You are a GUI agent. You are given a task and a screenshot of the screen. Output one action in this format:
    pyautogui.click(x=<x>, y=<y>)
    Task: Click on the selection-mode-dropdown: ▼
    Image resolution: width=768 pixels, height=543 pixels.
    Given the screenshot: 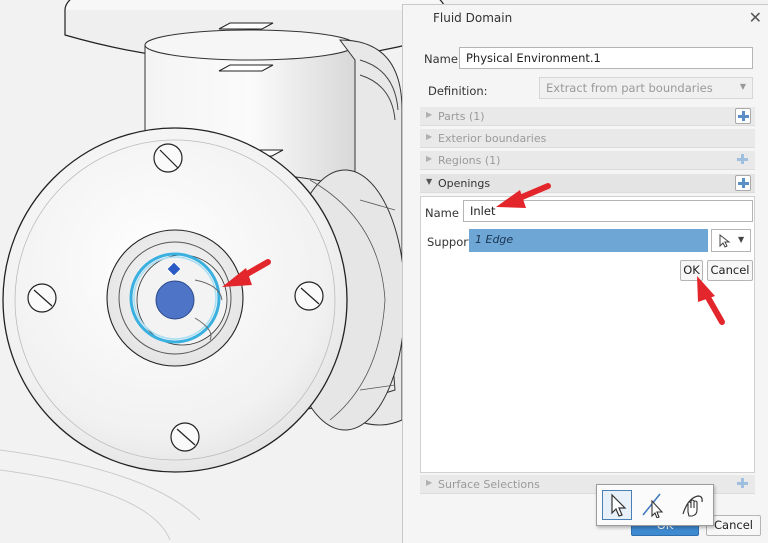 What is the action you would take?
    pyautogui.click(x=731, y=240)
    